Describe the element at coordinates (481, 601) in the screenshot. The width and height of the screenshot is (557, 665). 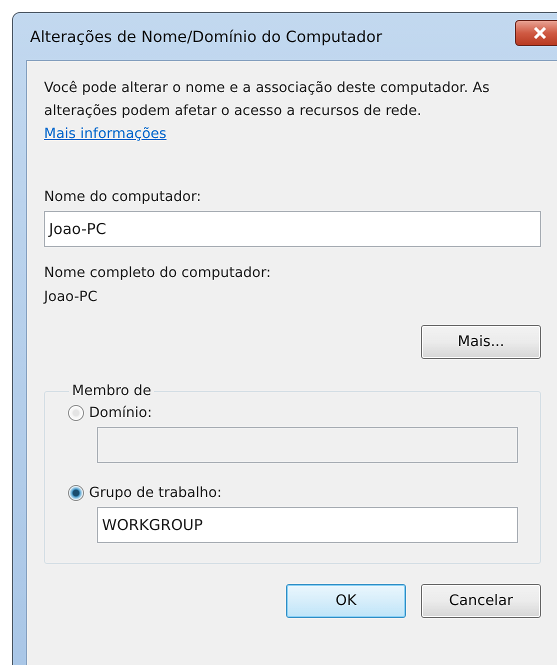
I see `cancel-button: Cancelar` at that location.